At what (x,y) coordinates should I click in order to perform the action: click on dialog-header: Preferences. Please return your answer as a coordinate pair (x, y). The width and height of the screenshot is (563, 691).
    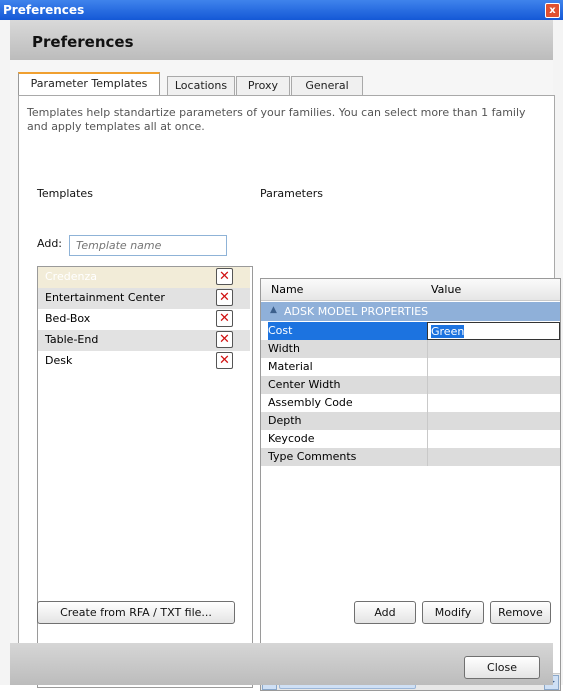
    Looking at the image, I should click on (281, 40).